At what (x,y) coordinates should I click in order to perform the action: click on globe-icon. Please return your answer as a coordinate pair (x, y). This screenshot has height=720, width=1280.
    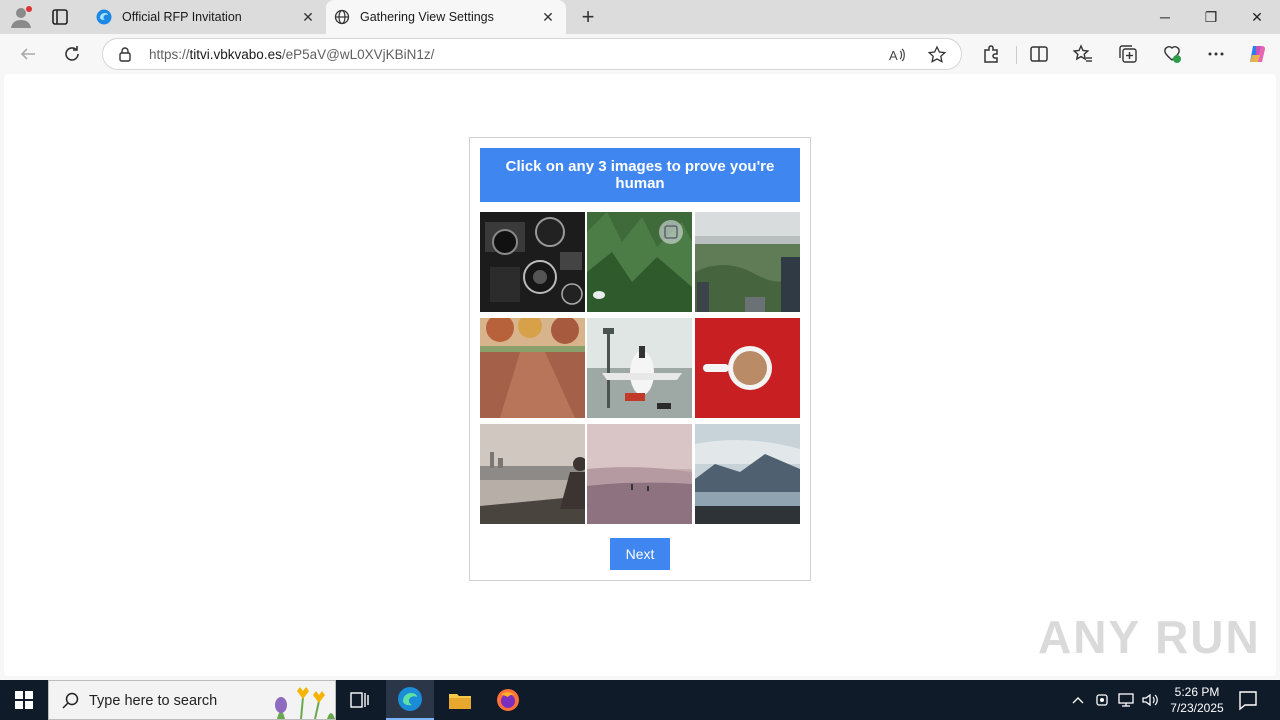
    Looking at the image, I should click on (342, 17).